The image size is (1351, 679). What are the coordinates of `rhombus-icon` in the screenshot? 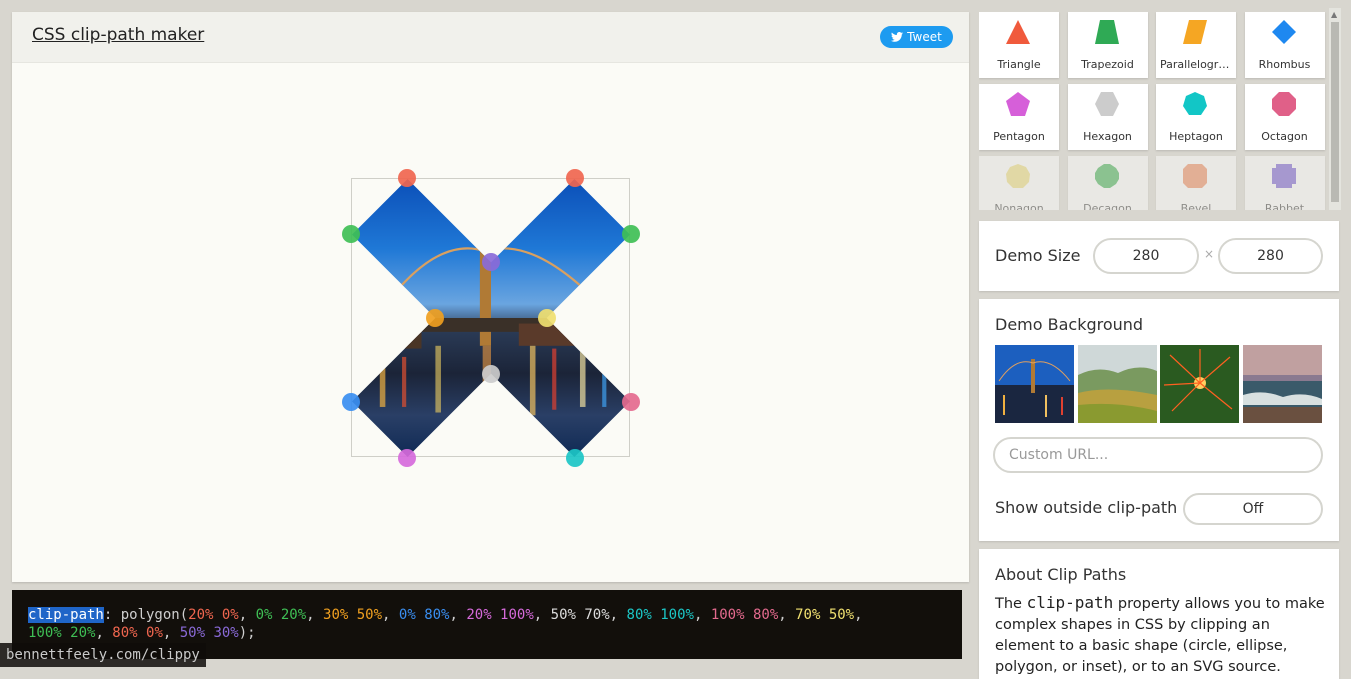 It's located at (1283, 32).